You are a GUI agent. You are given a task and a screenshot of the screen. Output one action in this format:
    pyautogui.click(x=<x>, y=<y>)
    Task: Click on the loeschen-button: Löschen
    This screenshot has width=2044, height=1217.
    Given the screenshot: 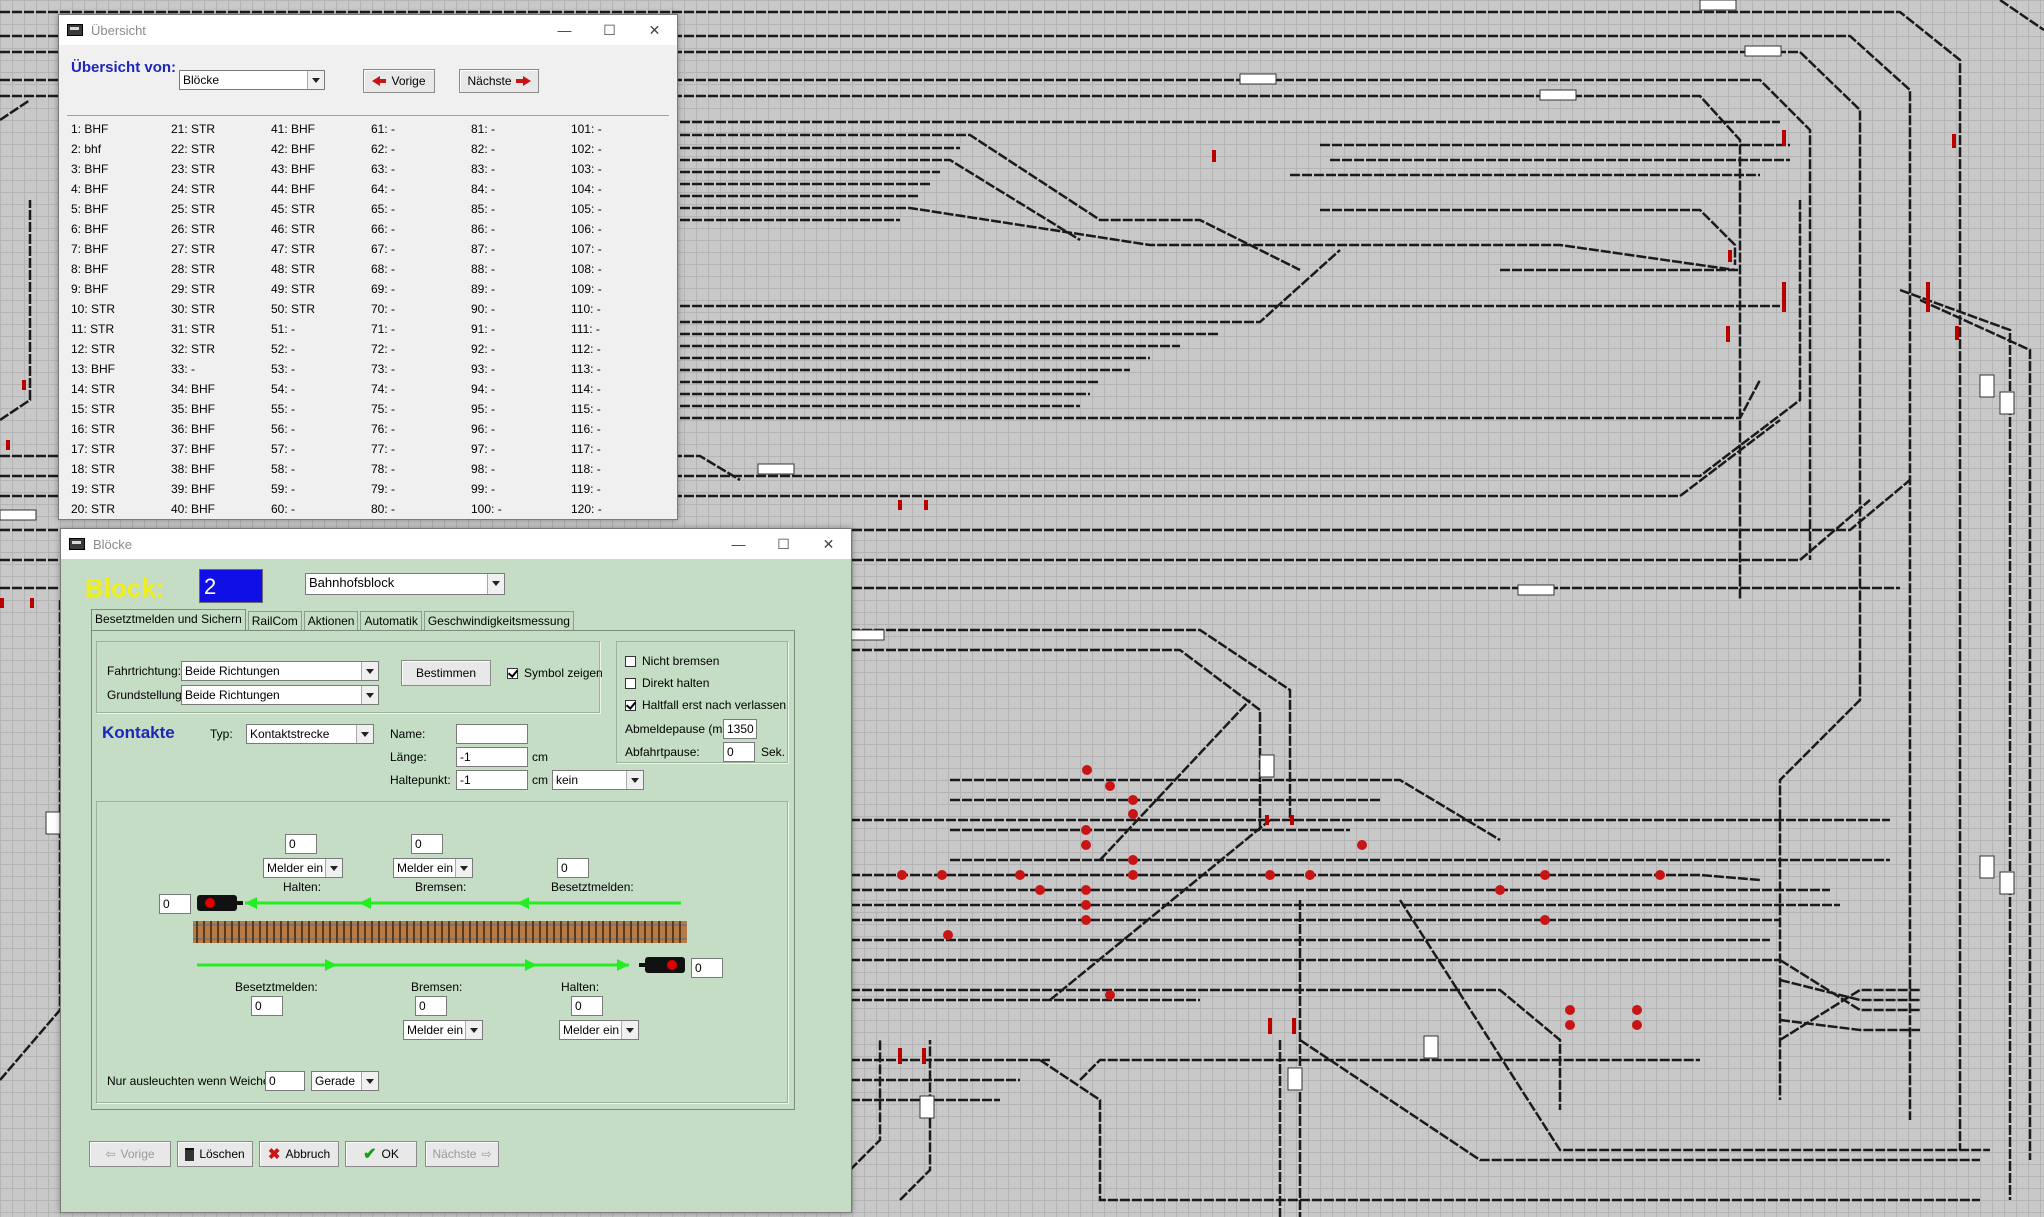 What is the action you would take?
    pyautogui.click(x=215, y=1154)
    